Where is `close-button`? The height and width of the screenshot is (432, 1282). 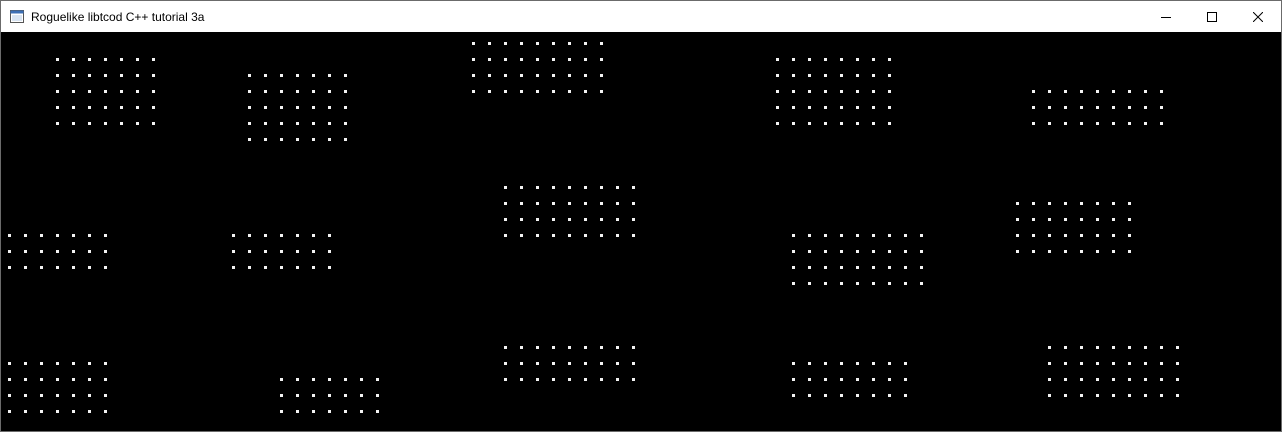
close-button is located at coordinates (1258, 16).